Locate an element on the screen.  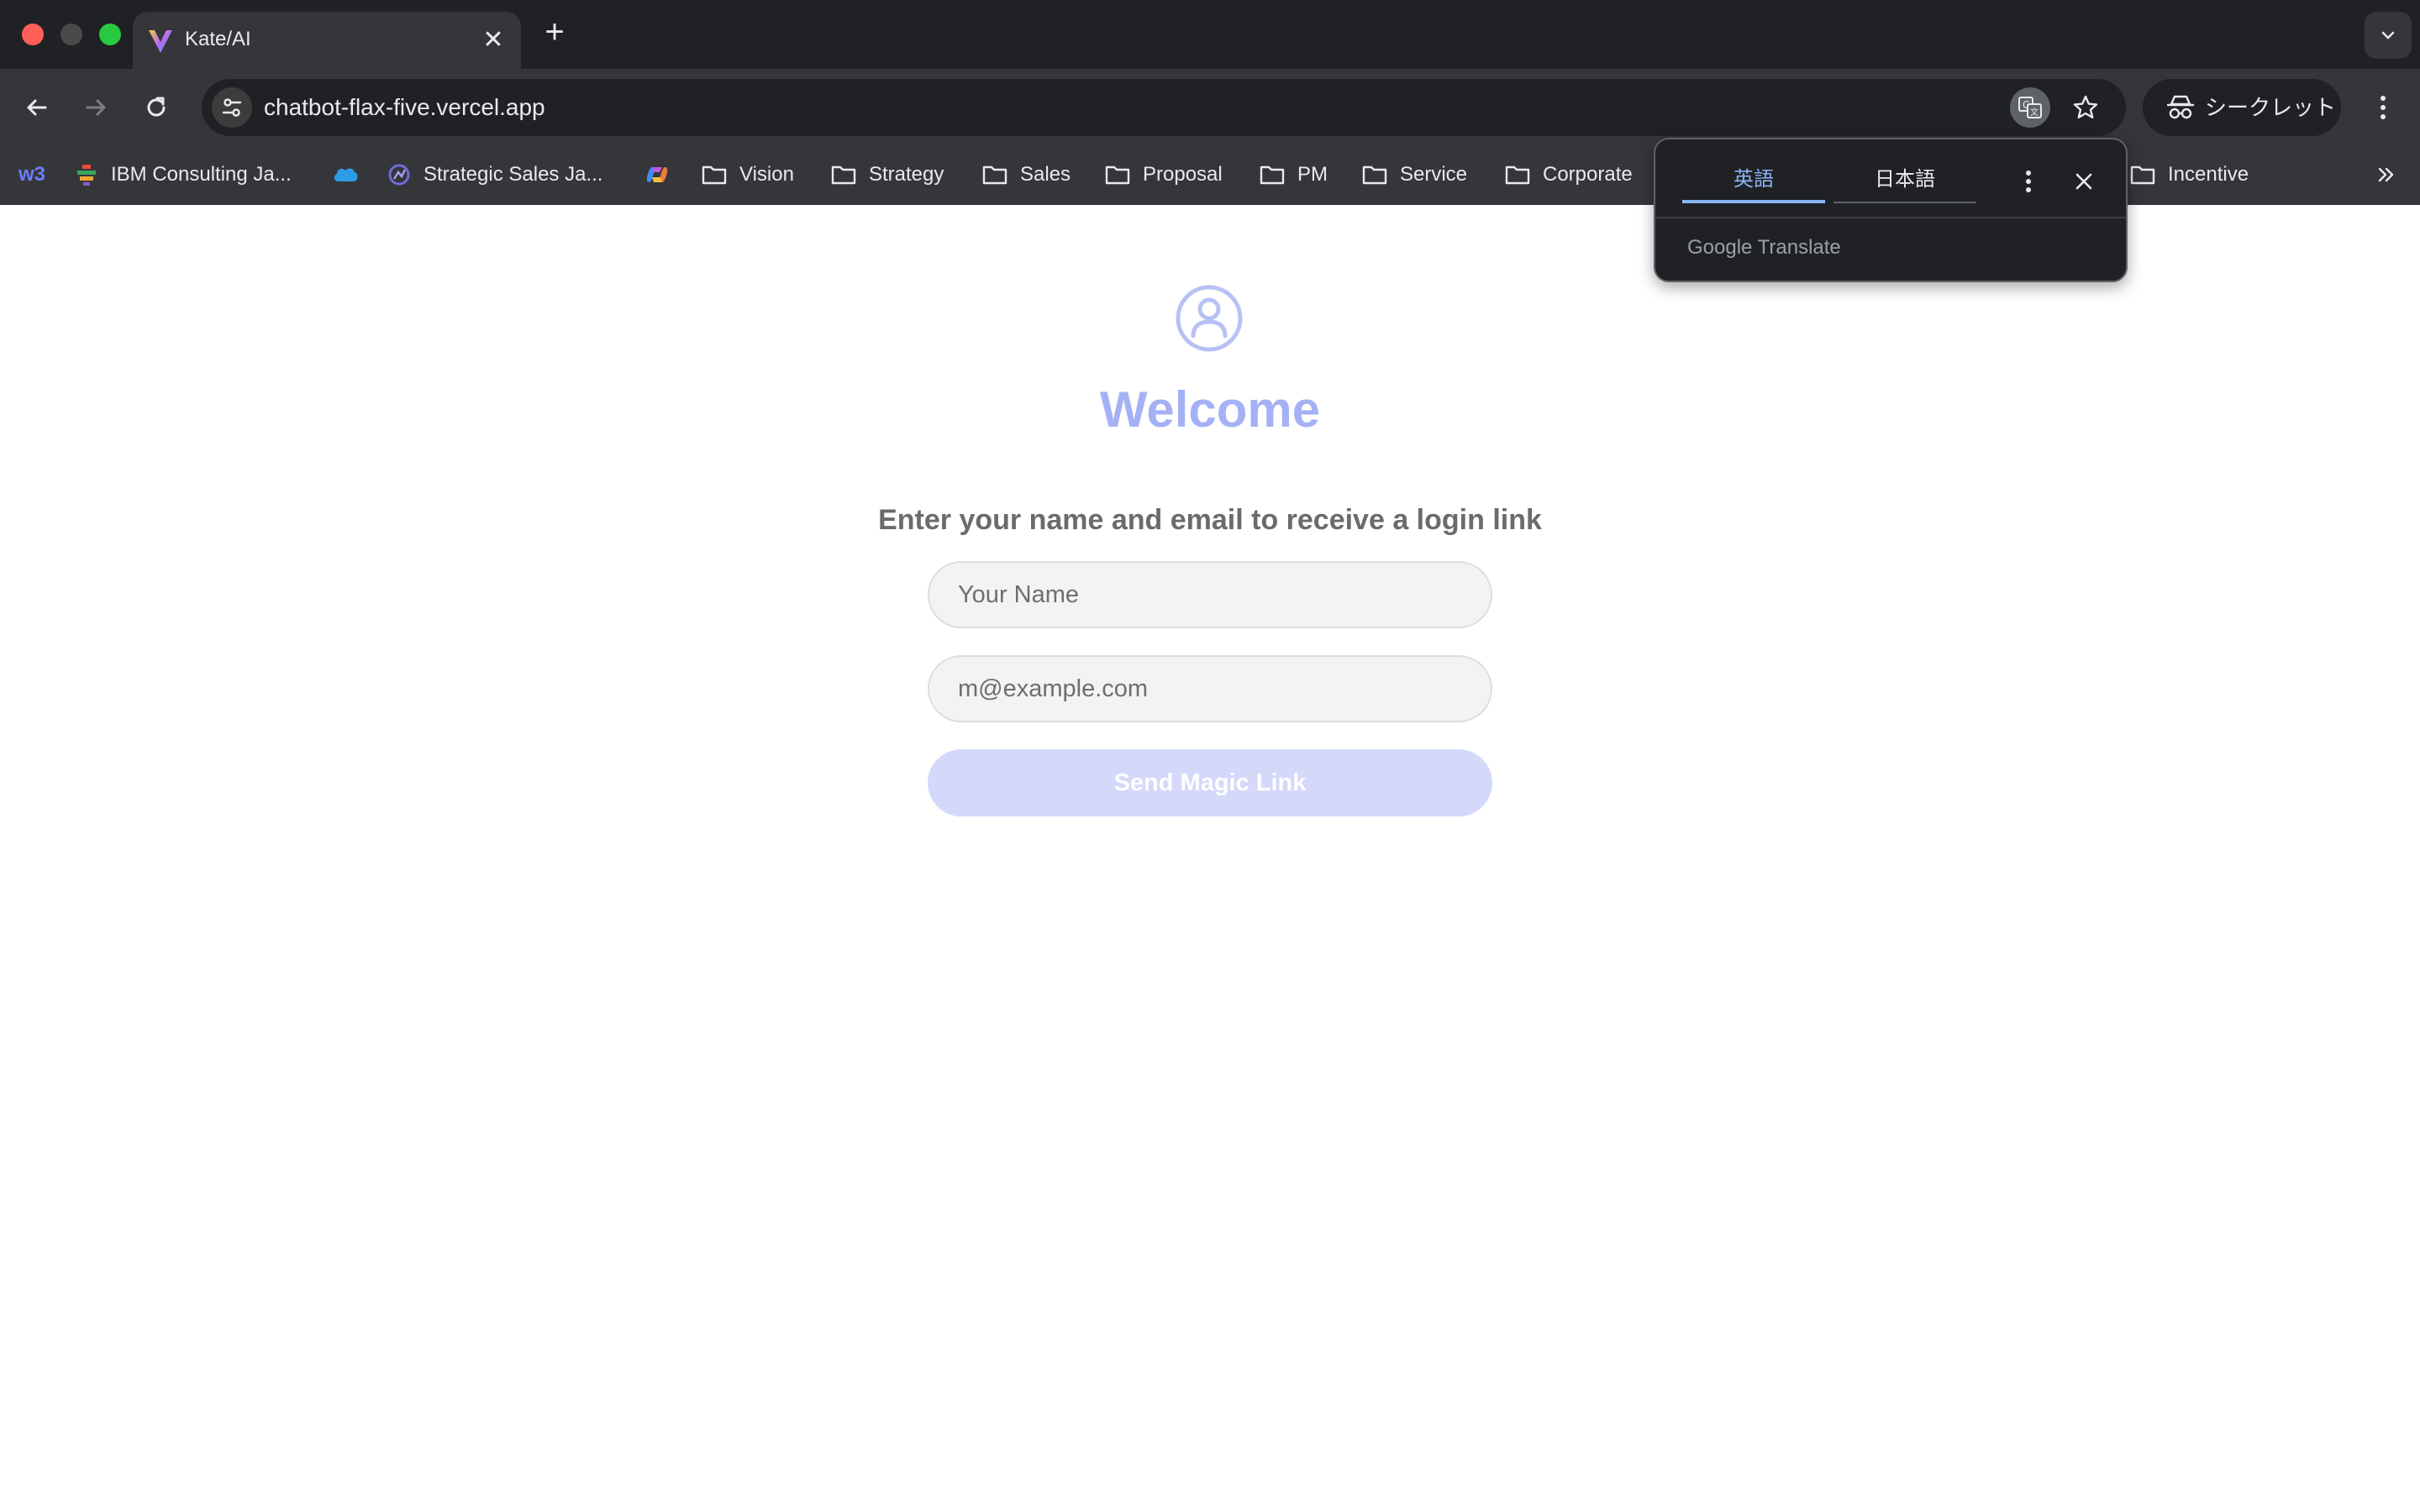
user-circle-icon is located at coordinates (1209, 318).